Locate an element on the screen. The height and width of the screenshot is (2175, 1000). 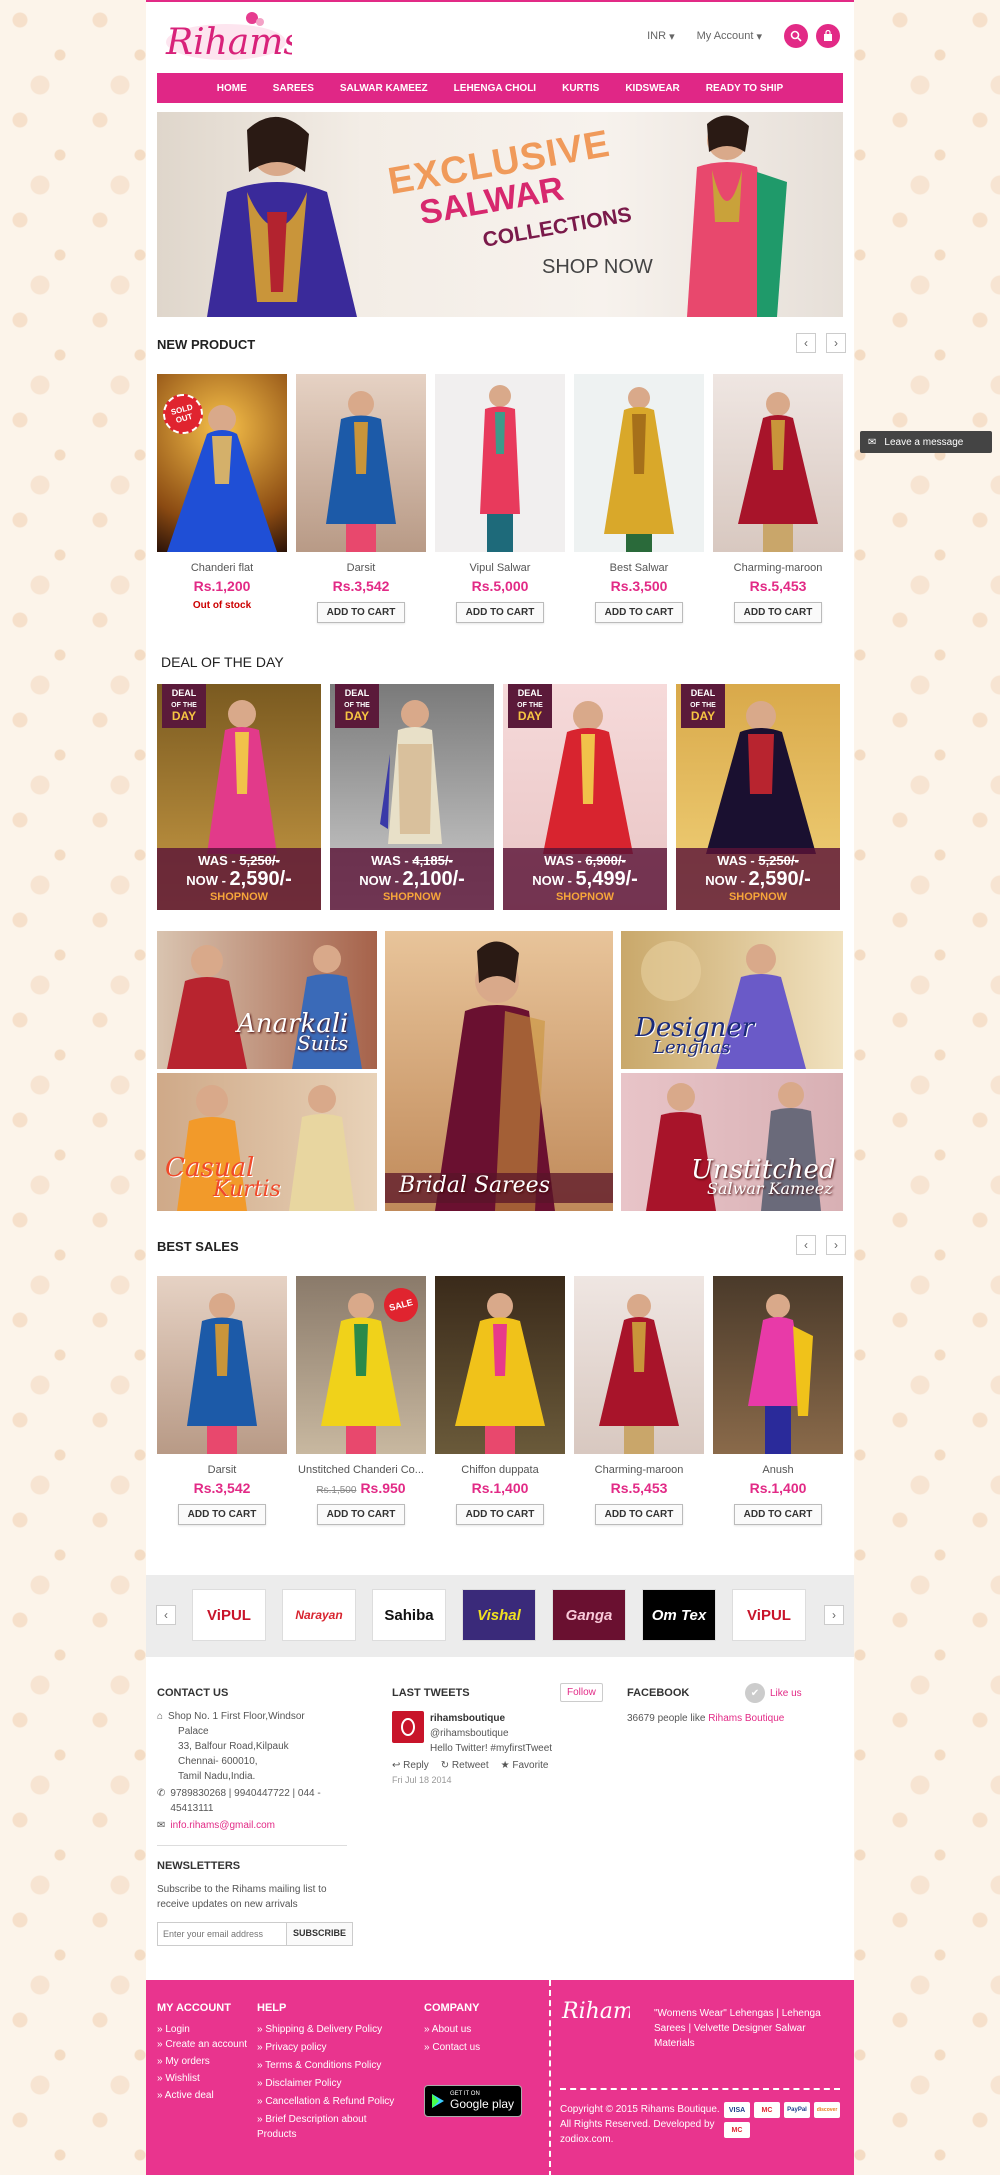
brand-logo: Ganga is located at coordinates (589, 1615).